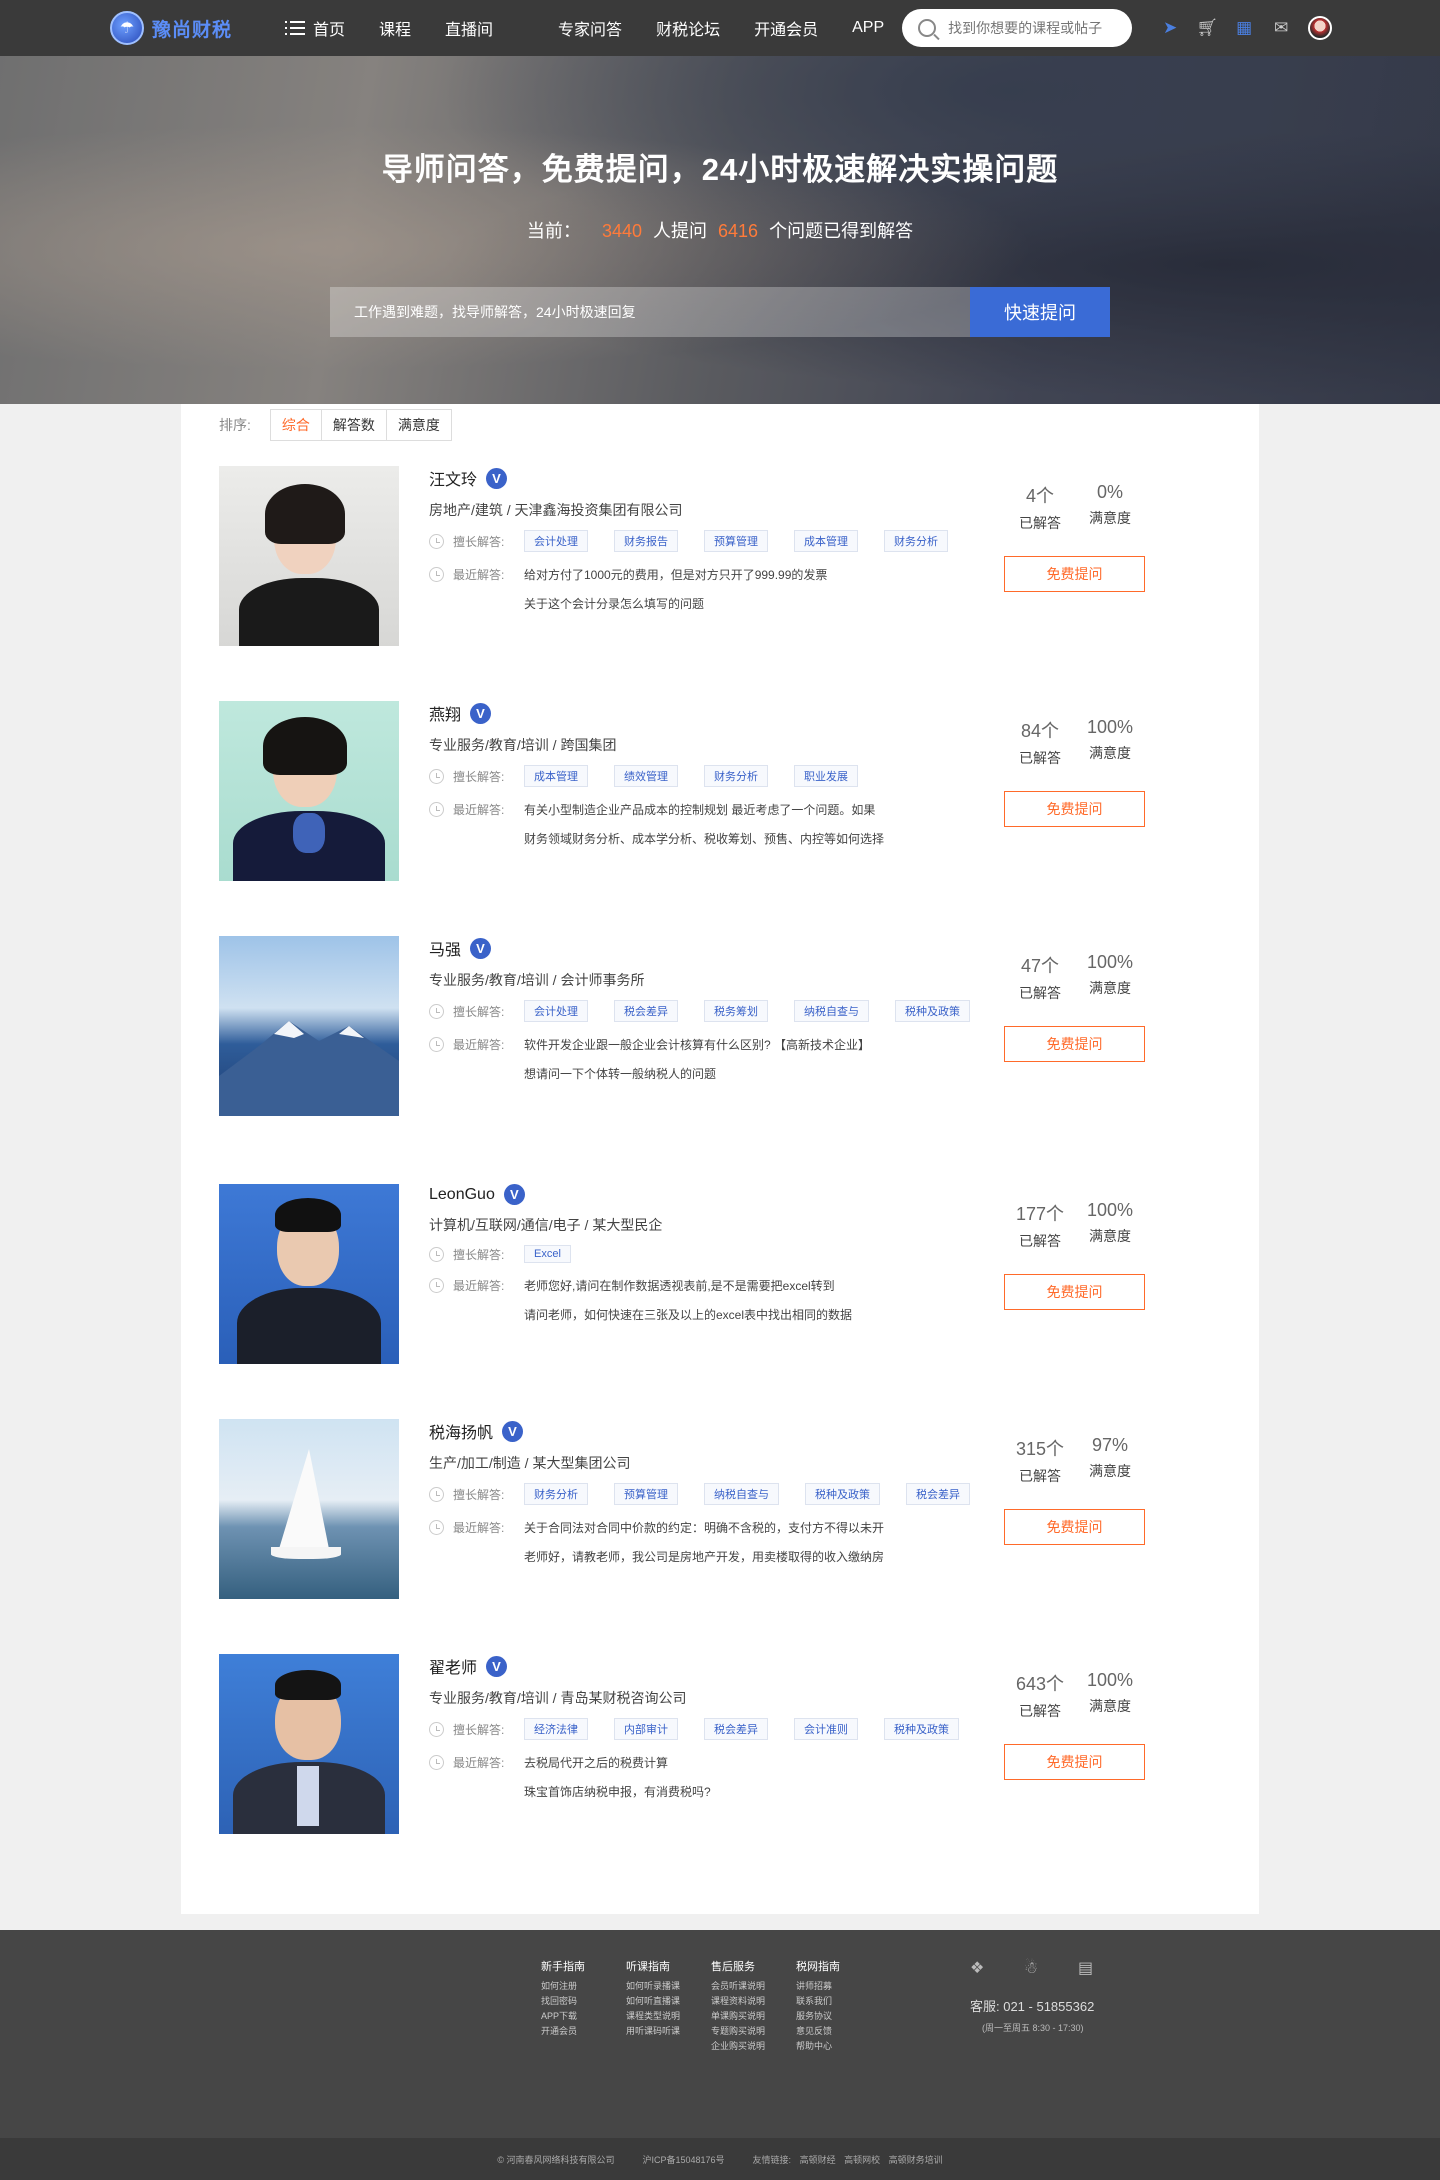  What do you see at coordinates (927, 28) in the screenshot?
I see `search-icon` at bounding box center [927, 28].